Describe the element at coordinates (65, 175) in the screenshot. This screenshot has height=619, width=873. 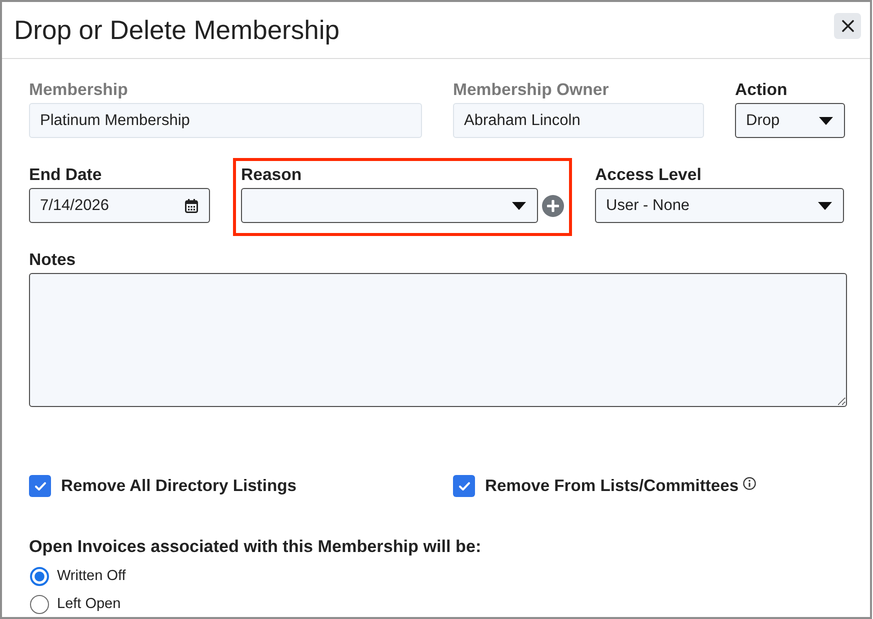
I see `field-label: End Date` at that location.